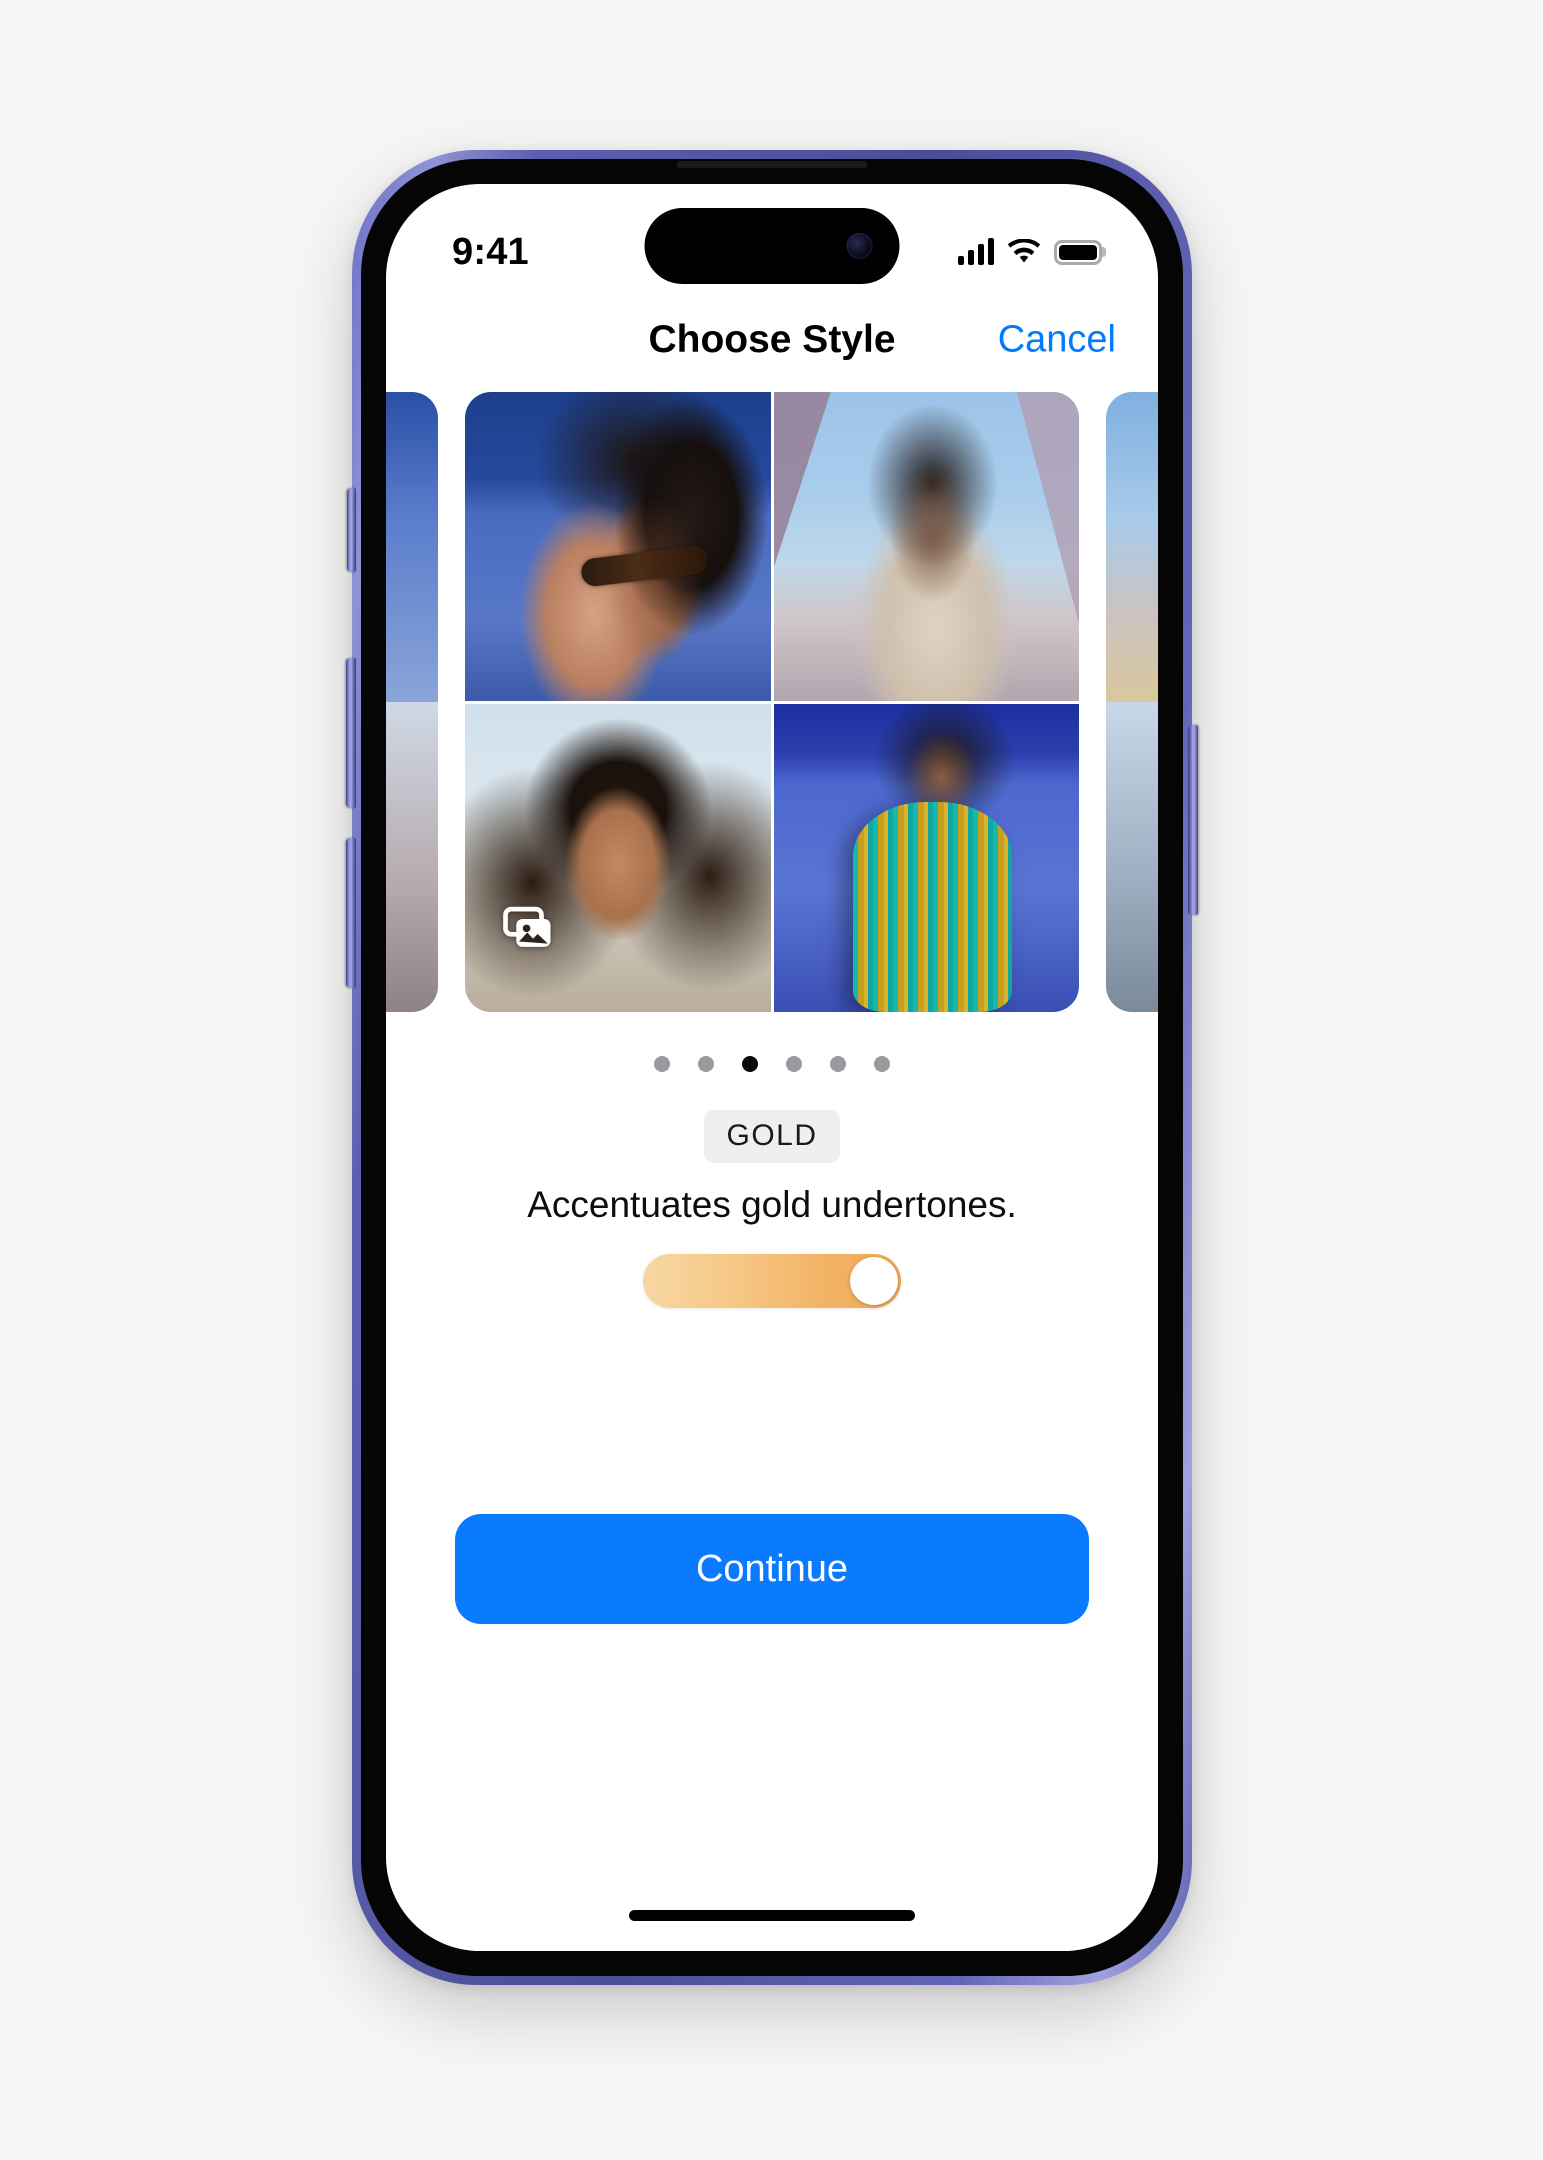 The height and width of the screenshot is (2160, 1543). I want to click on page-indicator, so click(772, 1064).